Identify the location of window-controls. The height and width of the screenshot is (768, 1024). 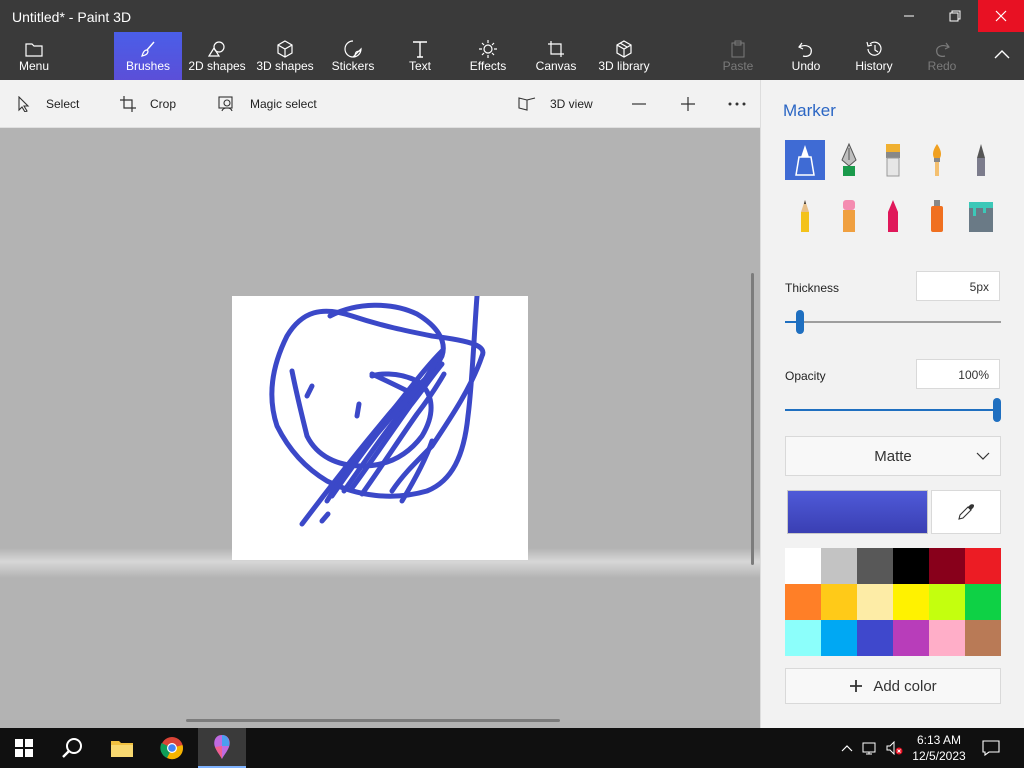
(955, 16).